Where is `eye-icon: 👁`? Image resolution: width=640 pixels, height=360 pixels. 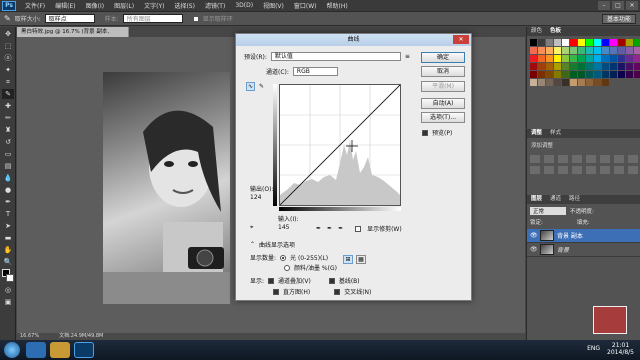
eye-icon: 👁 is located at coordinates (534, 249).